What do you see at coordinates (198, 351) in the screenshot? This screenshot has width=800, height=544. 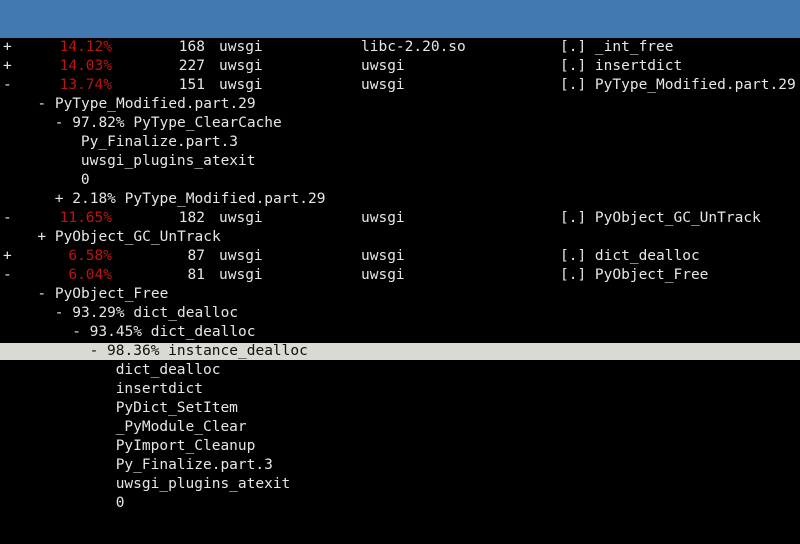 I see `callchain-entry: - 98.36% instance_dealloc` at bounding box center [198, 351].